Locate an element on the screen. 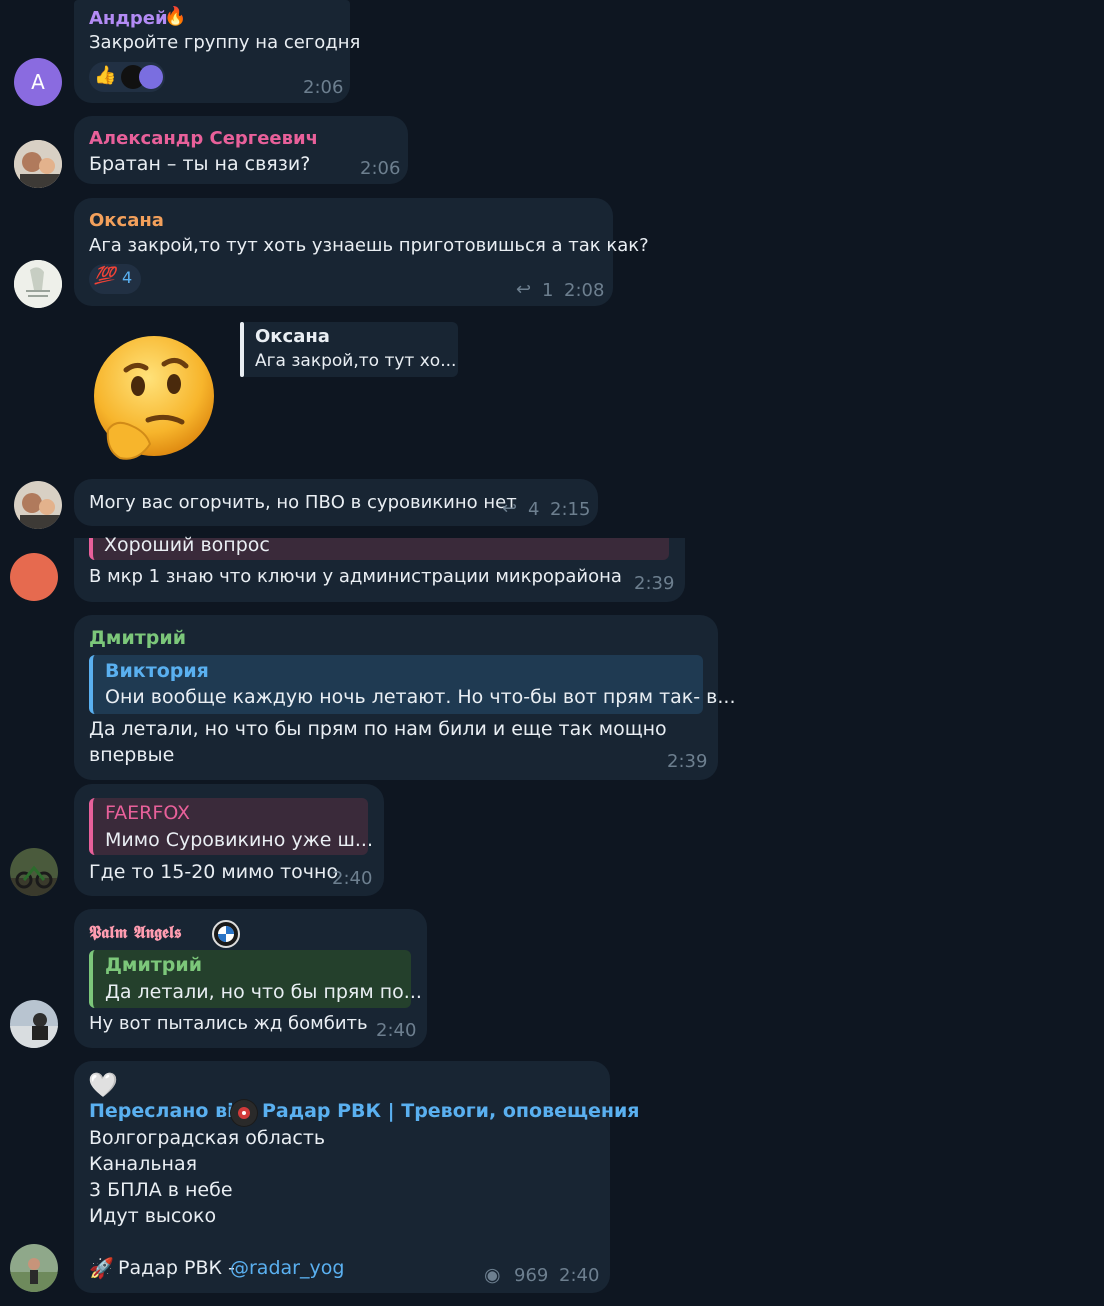 The height and width of the screenshot is (1306, 1104). quote-name: FAERFOX is located at coordinates (148, 813).